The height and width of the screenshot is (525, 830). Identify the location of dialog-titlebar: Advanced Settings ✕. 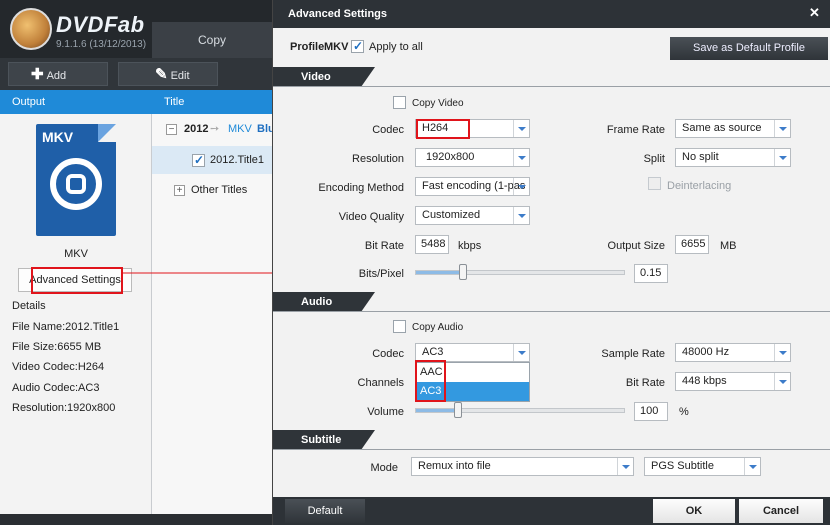
(551, 14).